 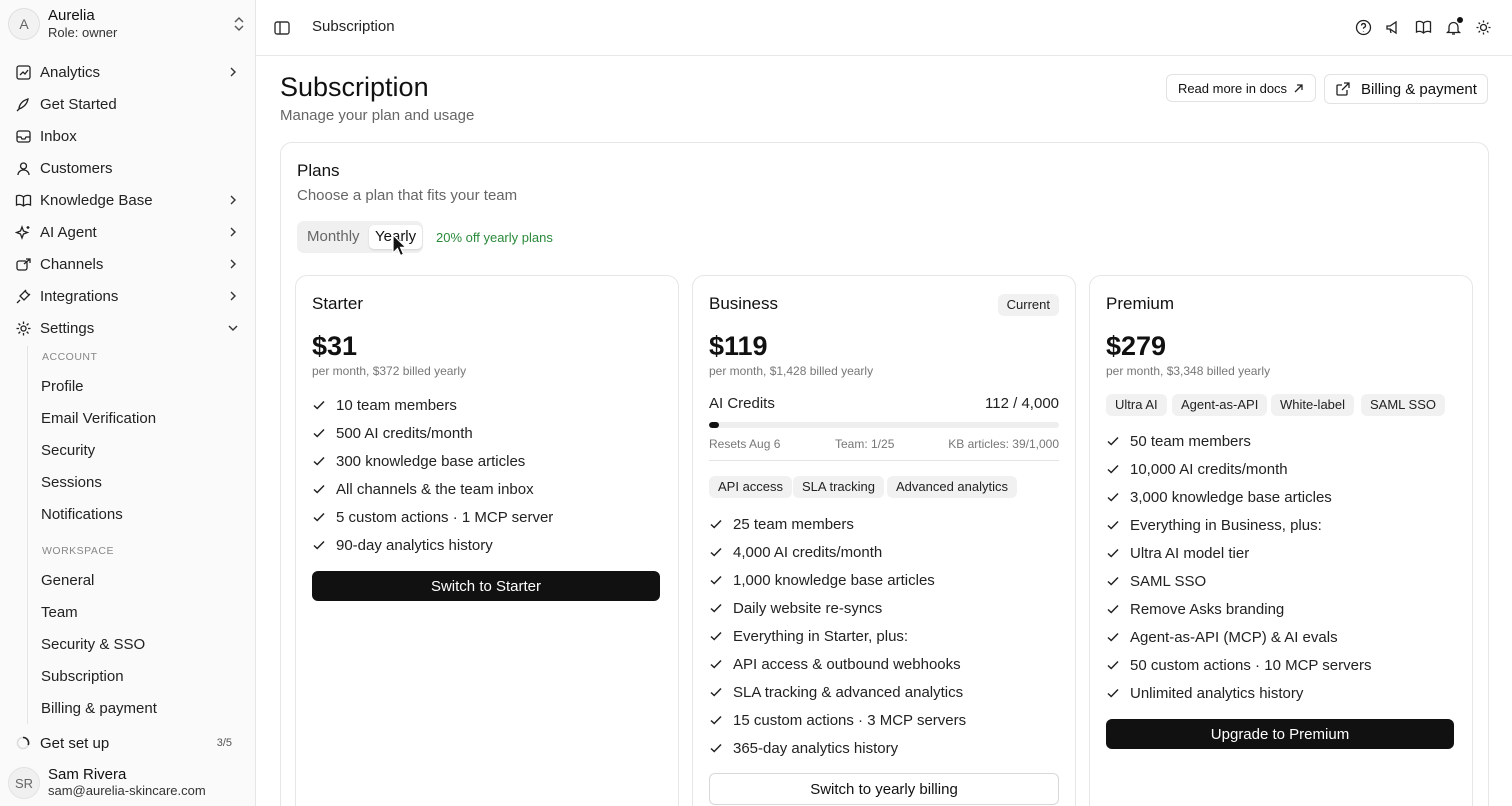 What do you see at coordinates (24, 783) in the screenshot?
I see `avatar: SR` at bounding box center [24, 783].